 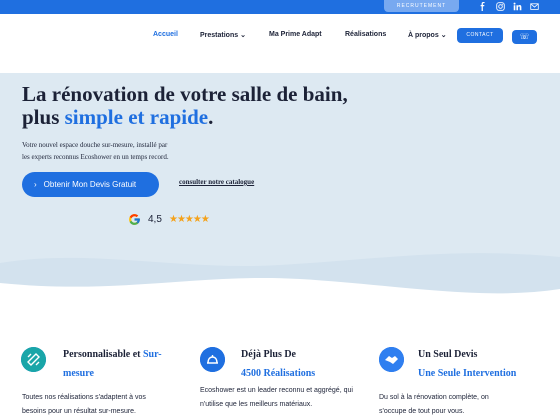 What do you see at coordinates (280, 276) in the screenshot?
I see `hero-wave` at bounding box center [280, 276].